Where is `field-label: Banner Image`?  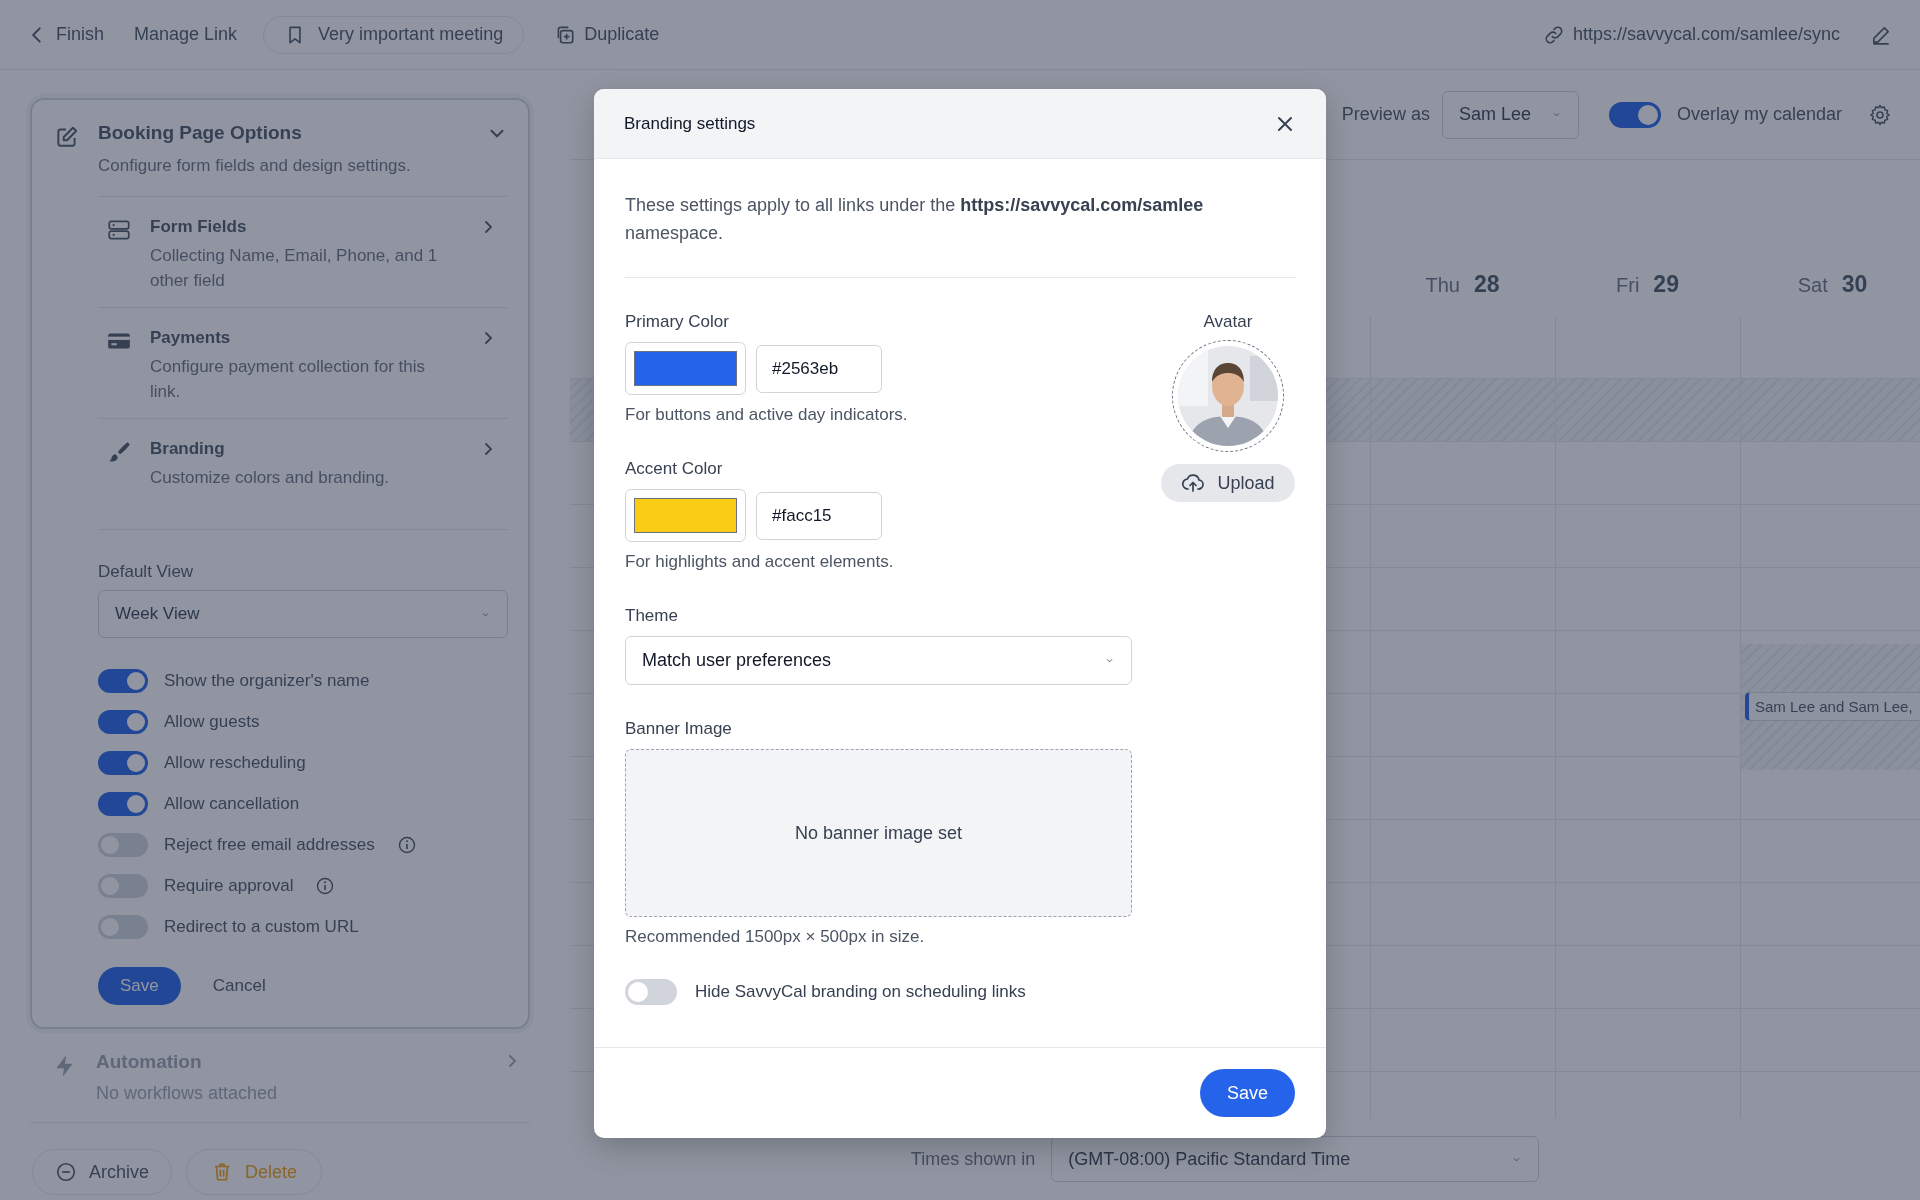
field-label: Banner Image is located at coordinates (679, 729).